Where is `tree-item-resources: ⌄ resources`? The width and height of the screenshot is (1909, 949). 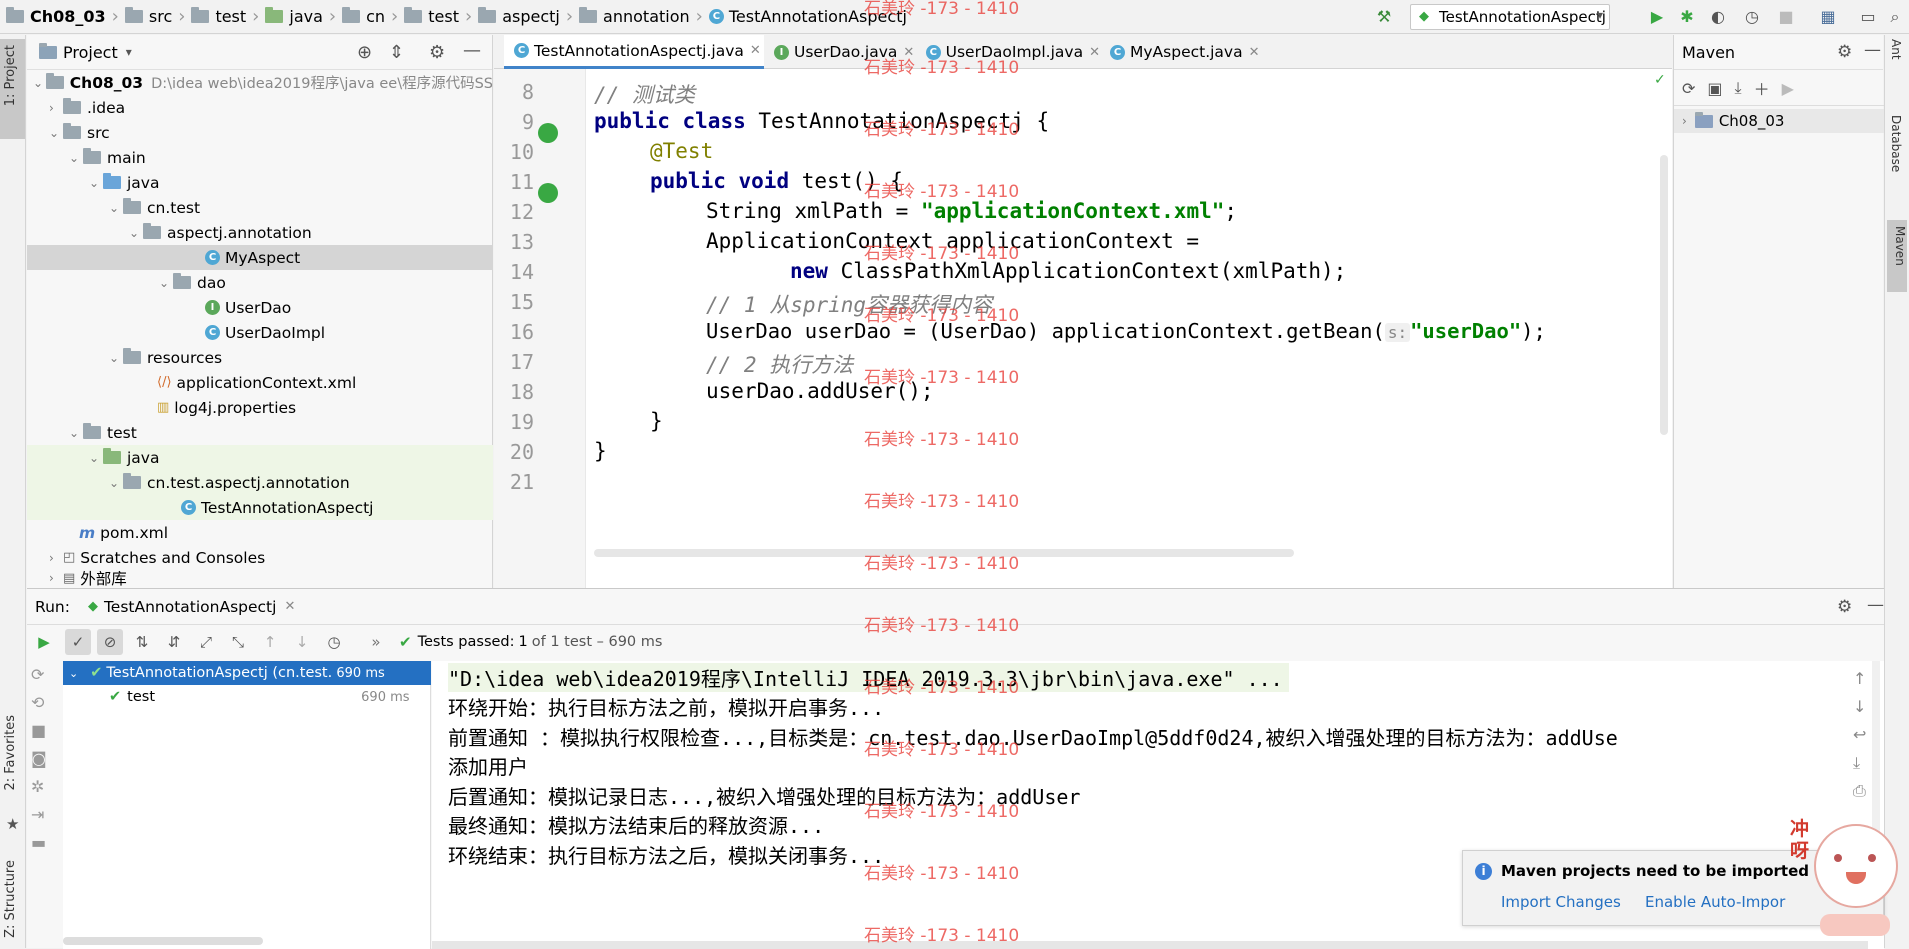 tree-item-resources: ⌄ resources is located at coordinates (260, 357).